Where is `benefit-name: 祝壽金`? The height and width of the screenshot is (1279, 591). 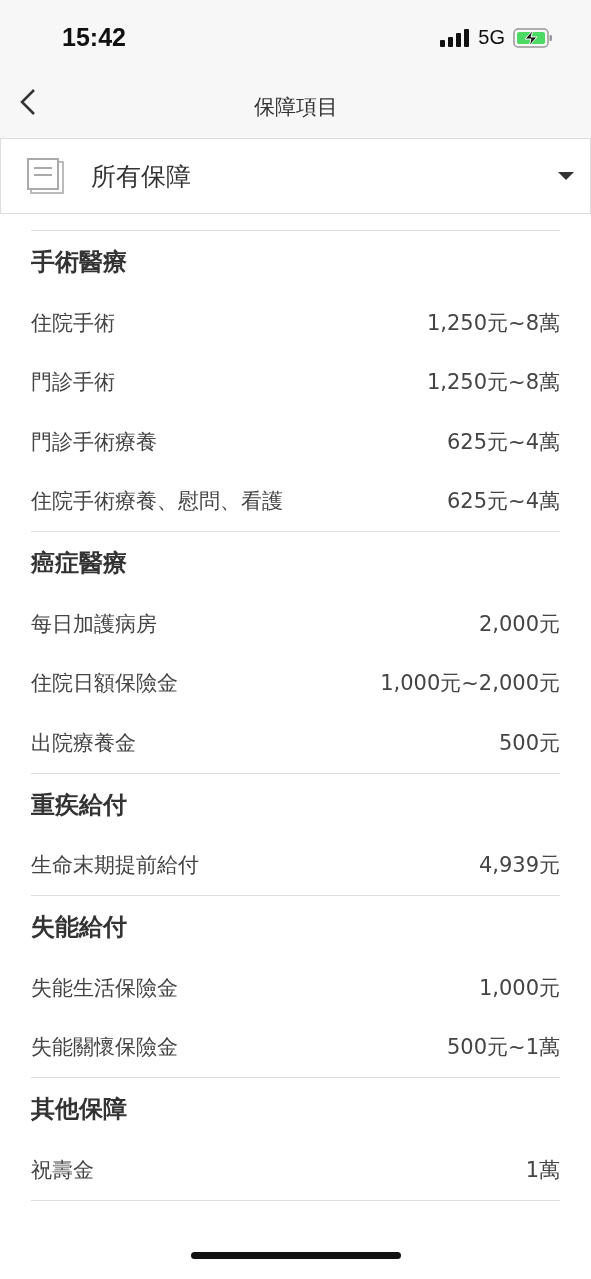
benefit-name: 祝壽金 is located at coordinates (62, 1170).